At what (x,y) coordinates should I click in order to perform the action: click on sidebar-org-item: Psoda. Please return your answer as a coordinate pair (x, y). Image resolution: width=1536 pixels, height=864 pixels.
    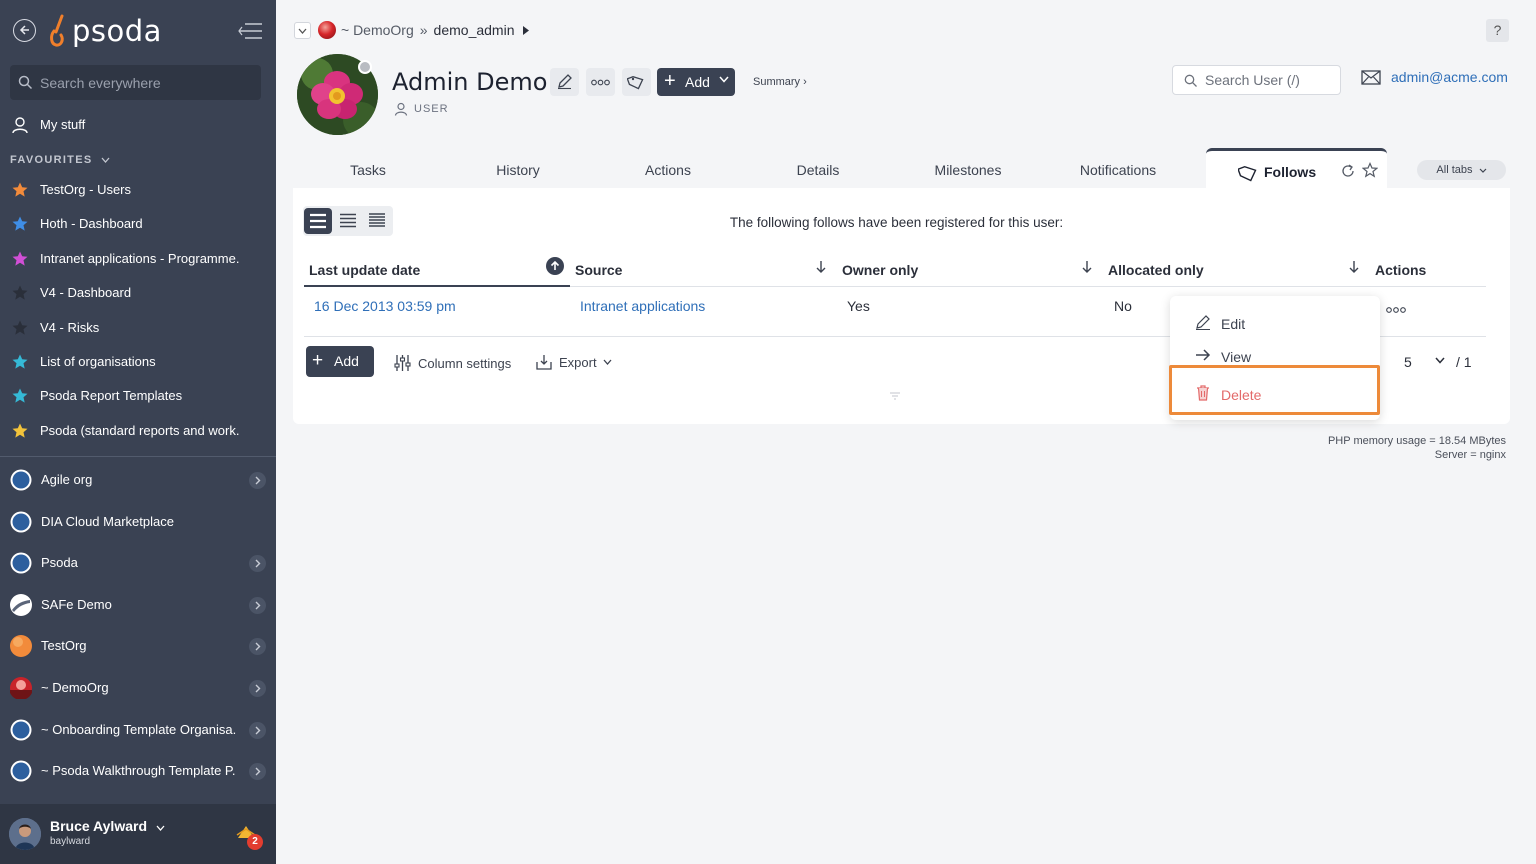
    Looking at the image, I should click on (138, 563).